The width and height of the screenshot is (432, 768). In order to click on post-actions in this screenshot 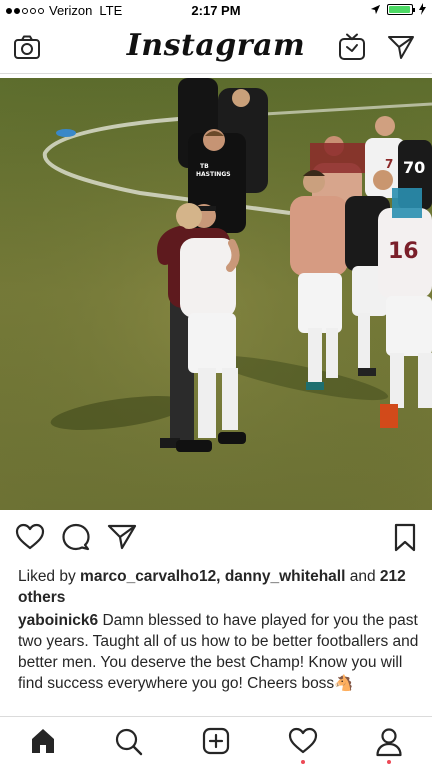, I will do `click(216, 538)`.